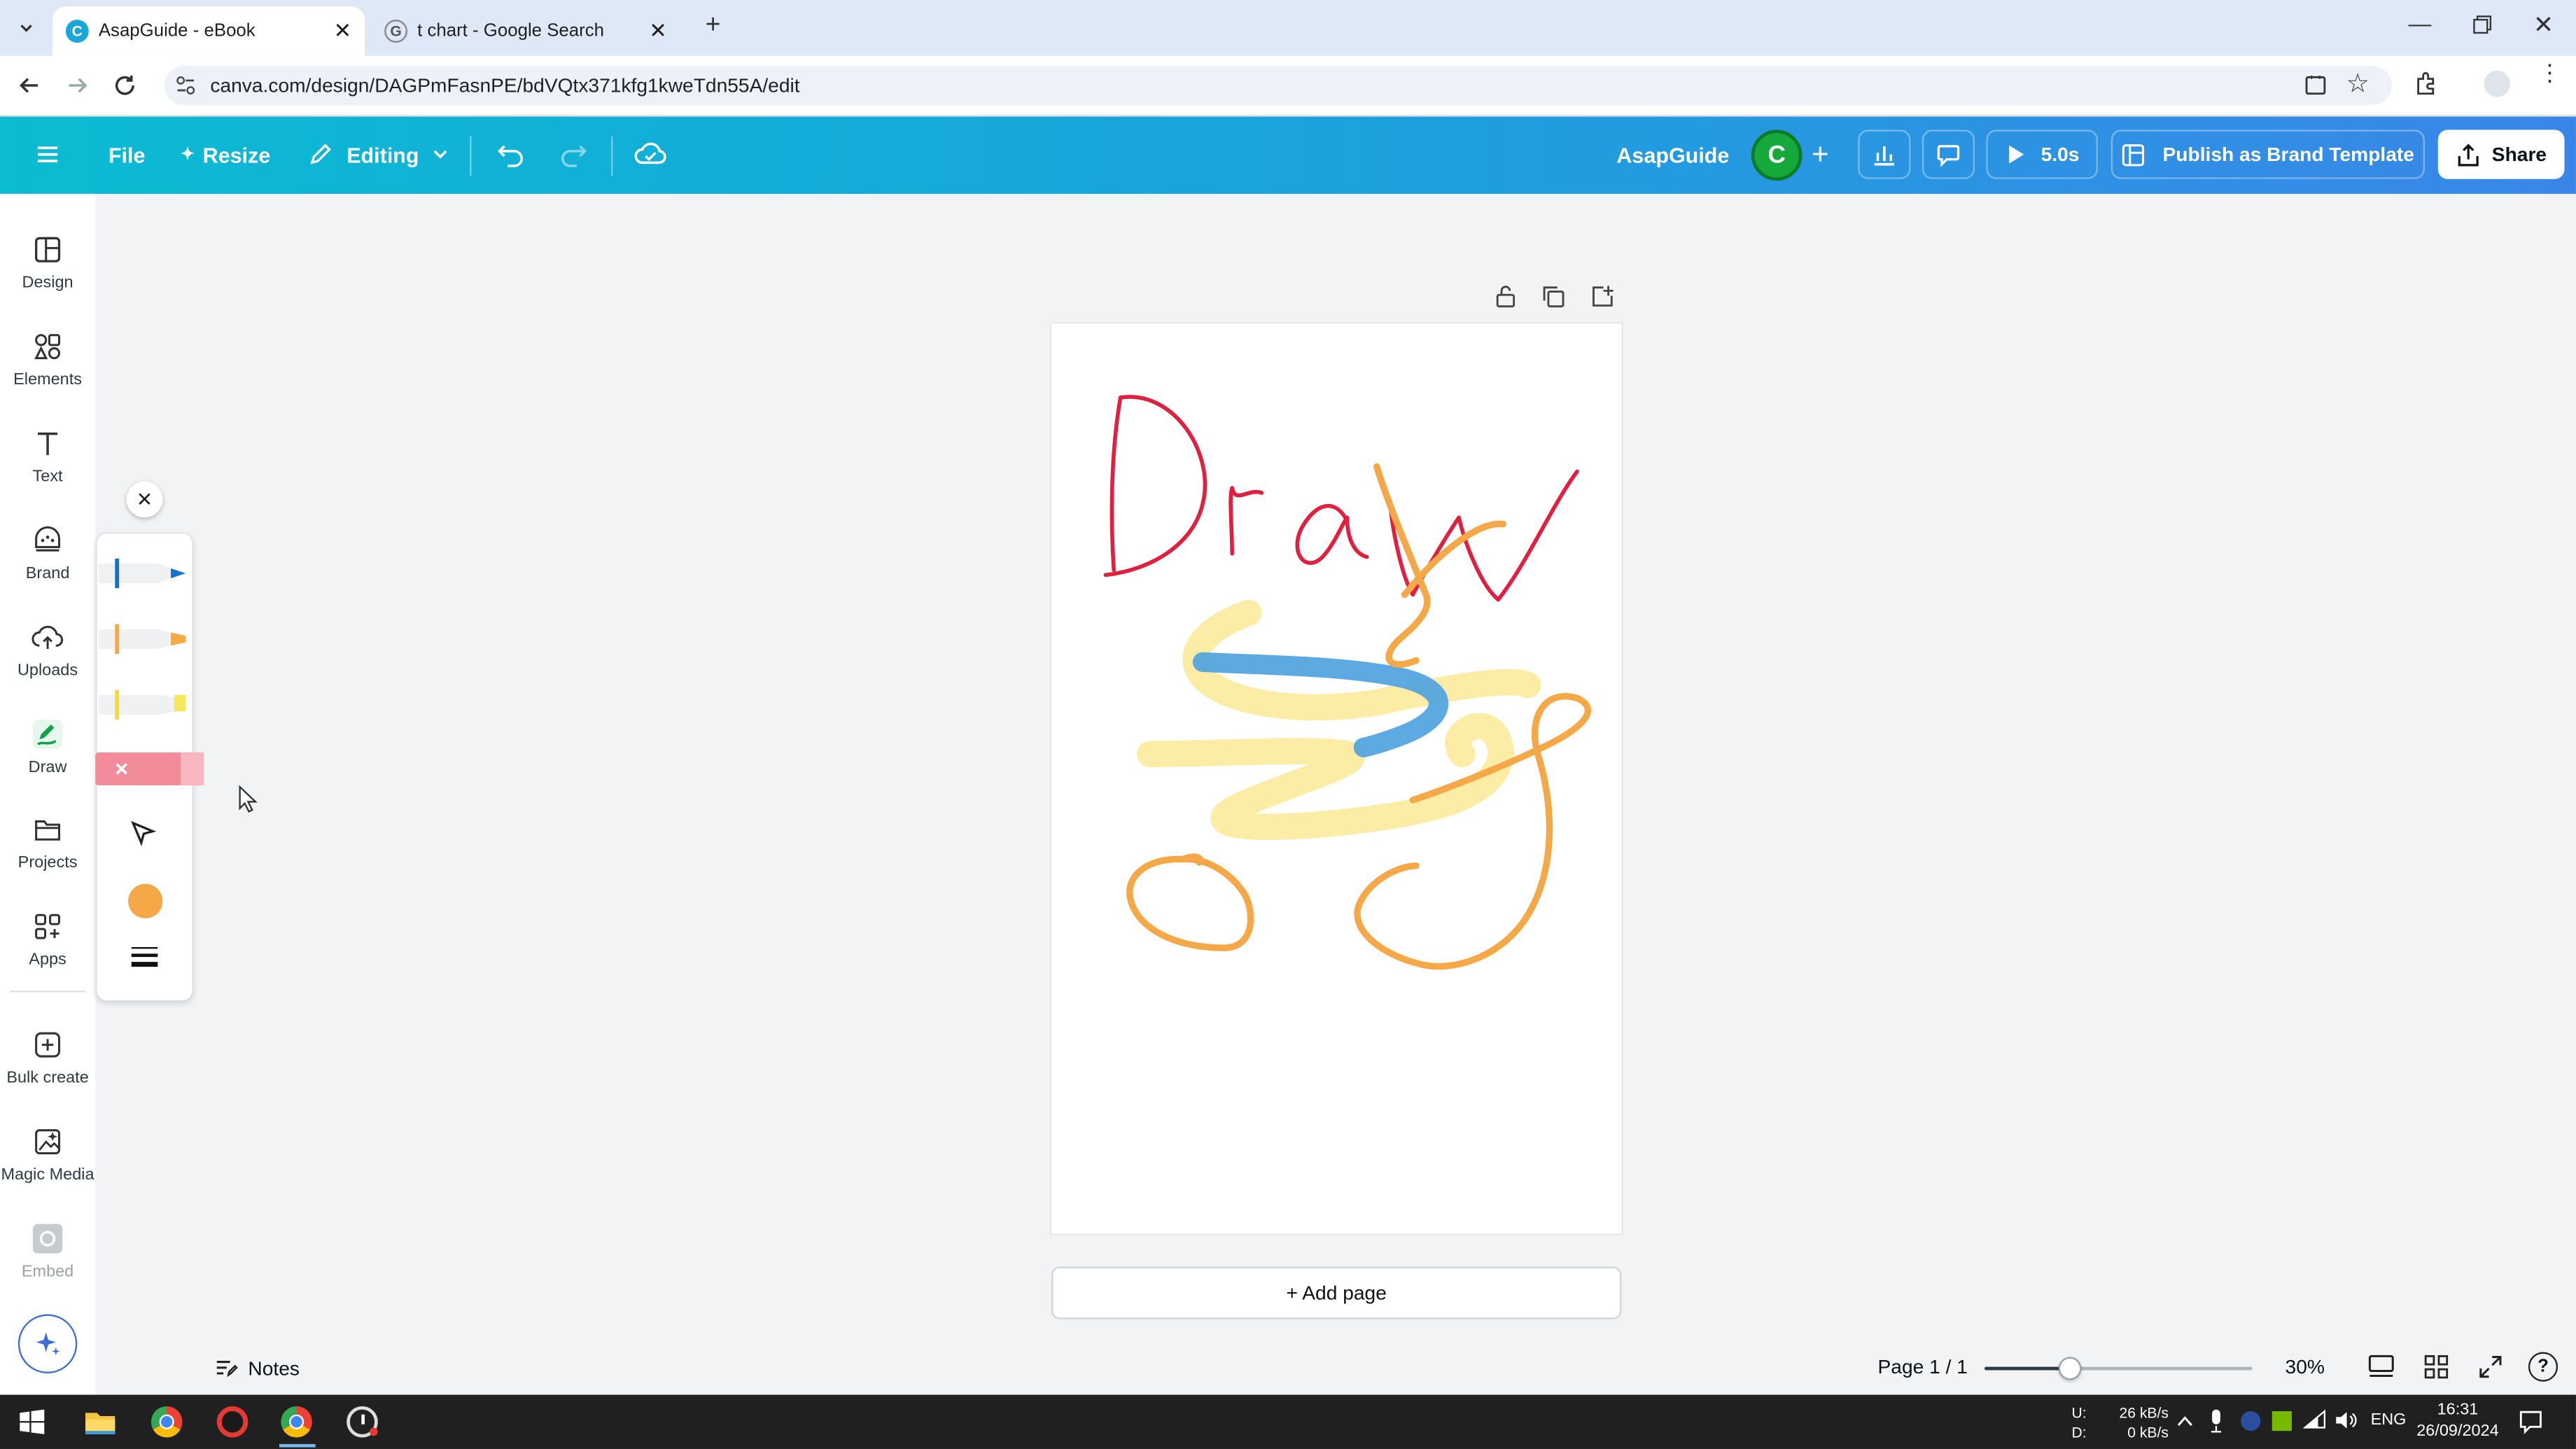 The image size is (2576, 1449). I want to click on tray-chevron-up-icon, so click(2185, 1421).